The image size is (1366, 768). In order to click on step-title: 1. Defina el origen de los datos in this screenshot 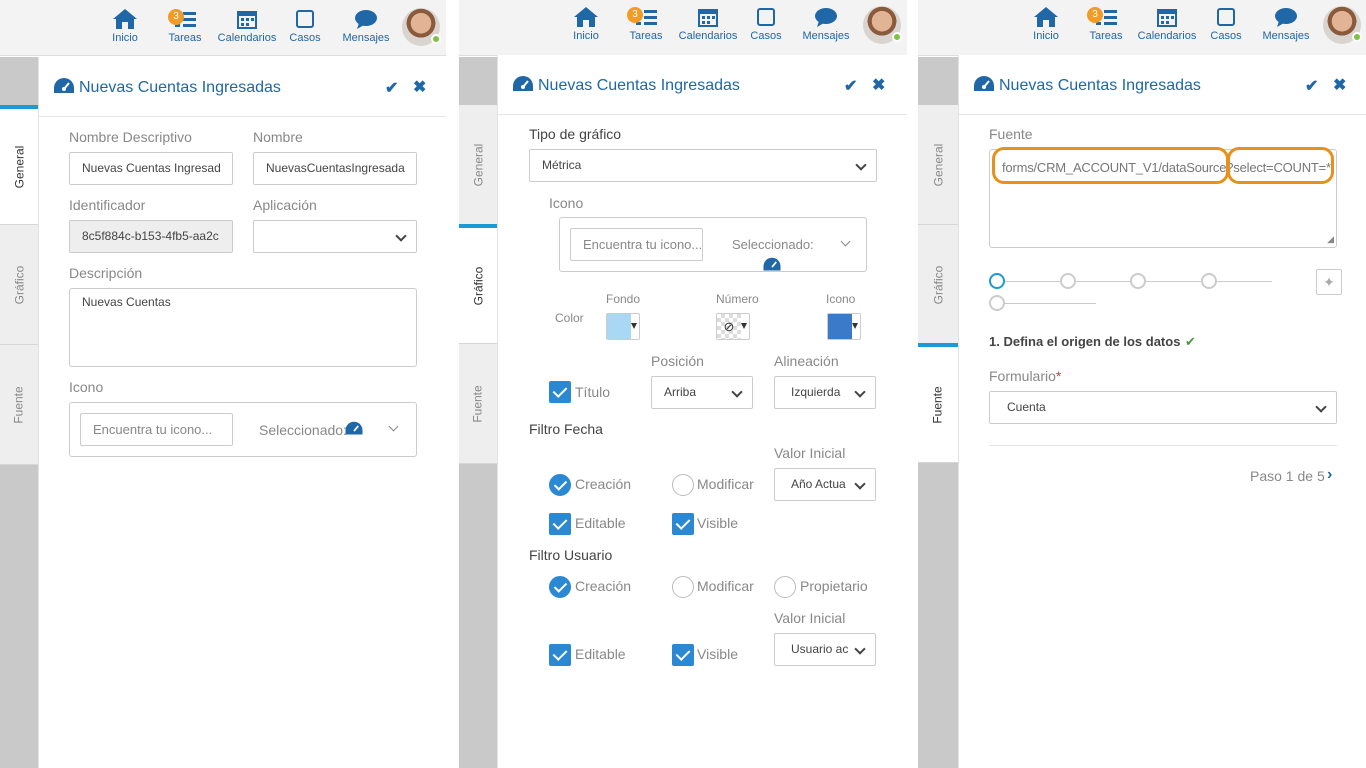, I will do `click(1085, 341)`.